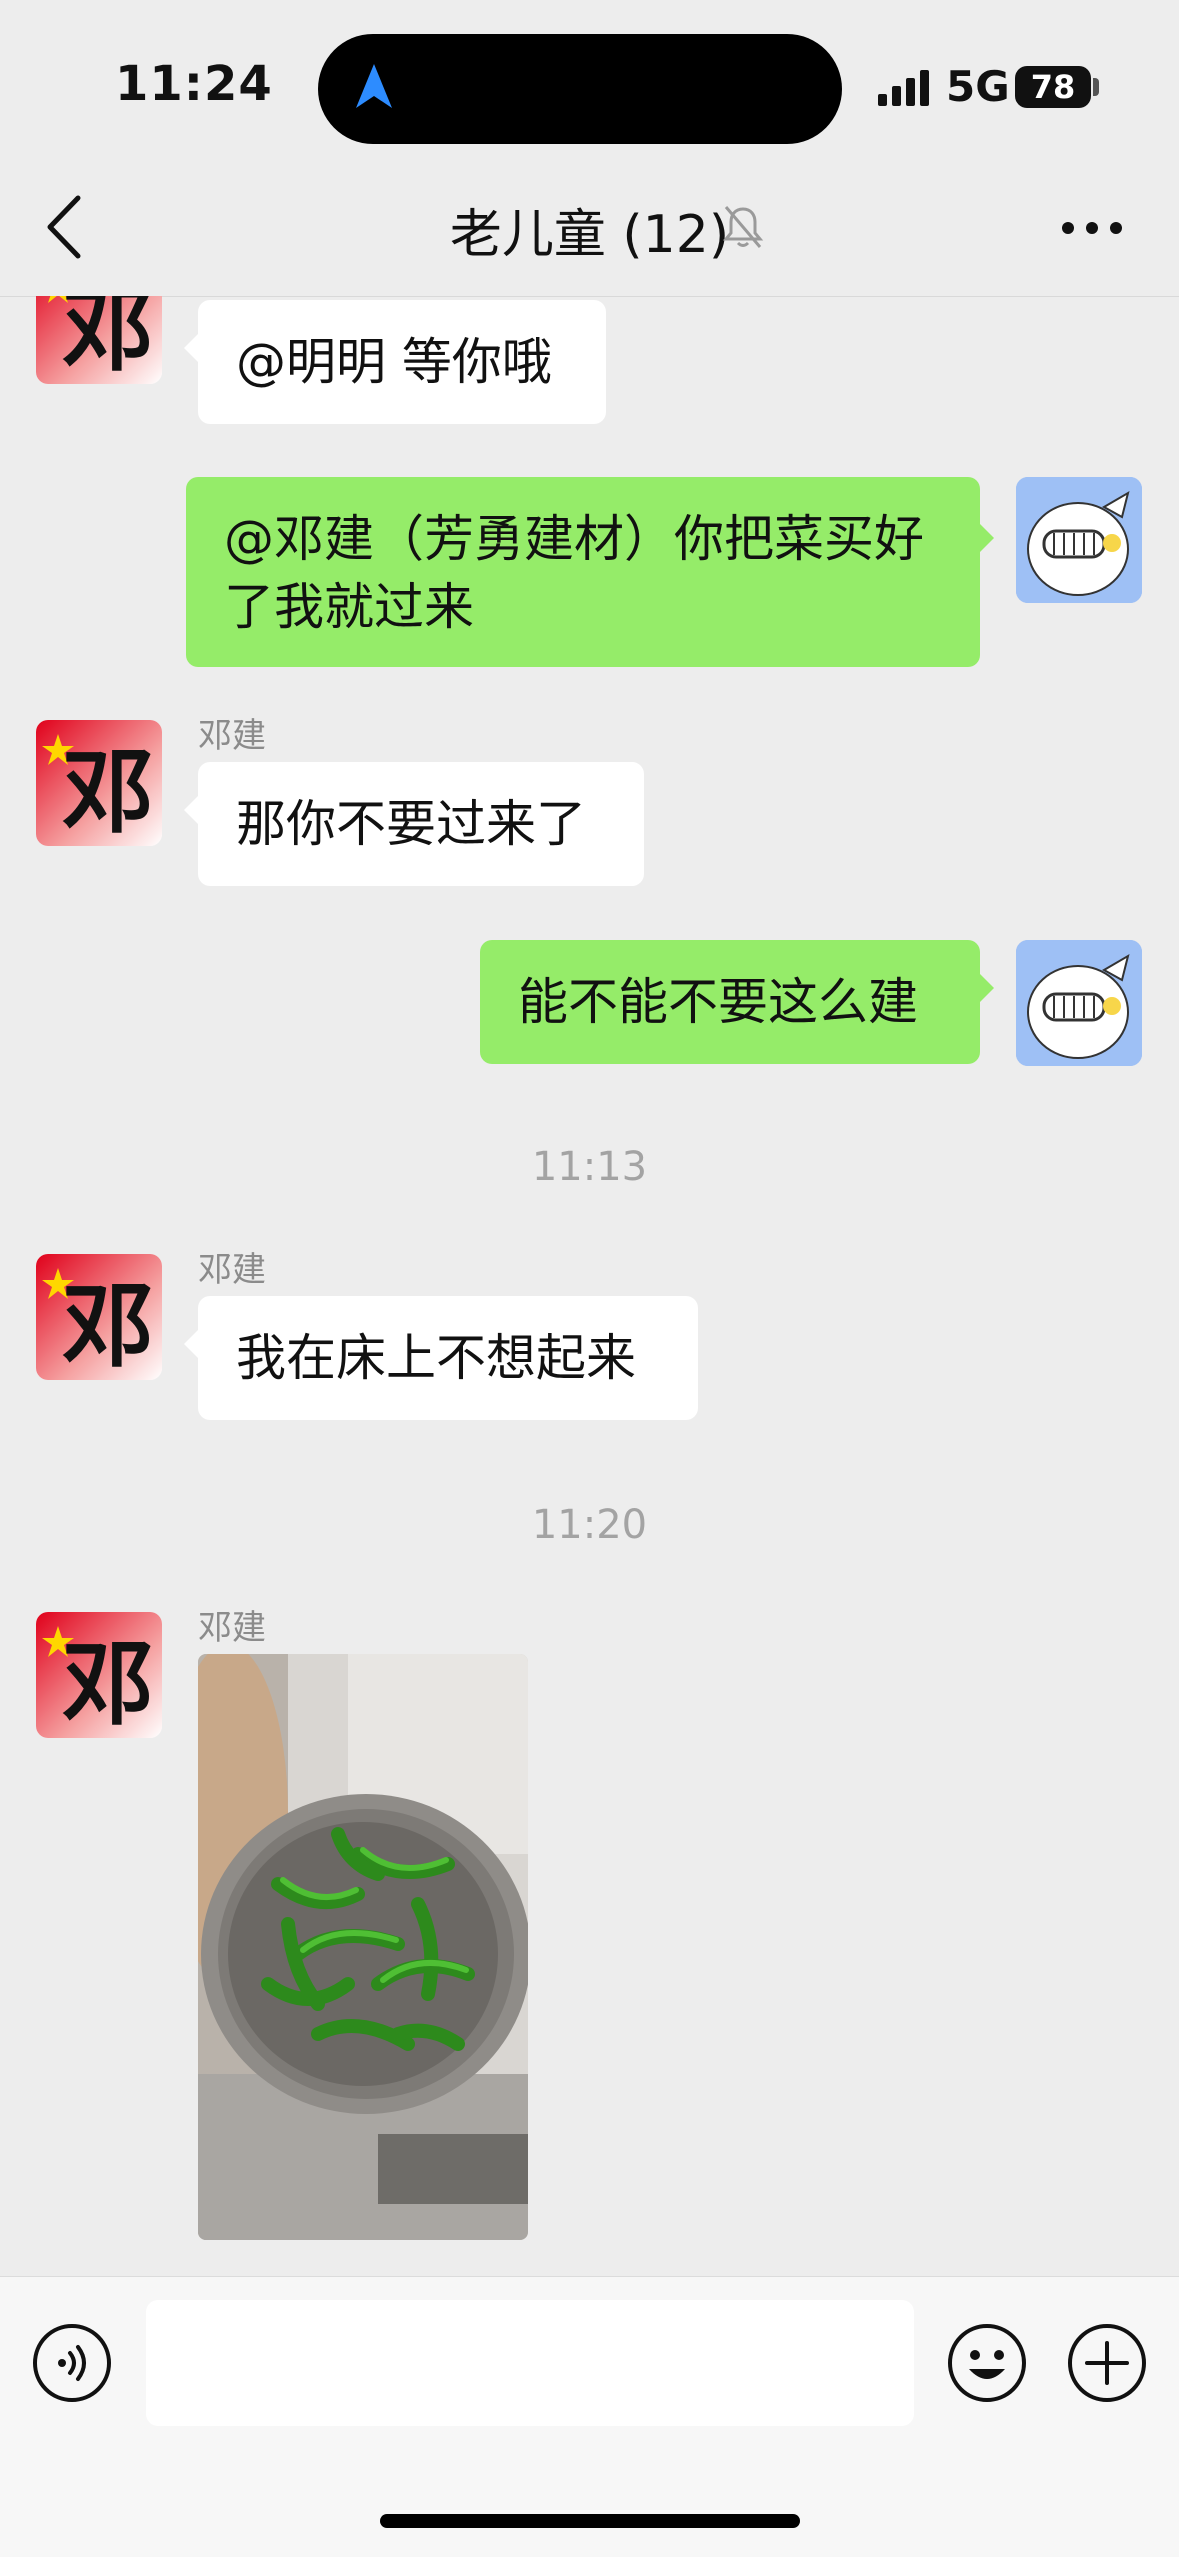  Describe the element at coordinates (583, 572) in the screenshot. I see `message-bubble: @邓建（芳勇建材）你把菜买好 了我就过来` at that location.